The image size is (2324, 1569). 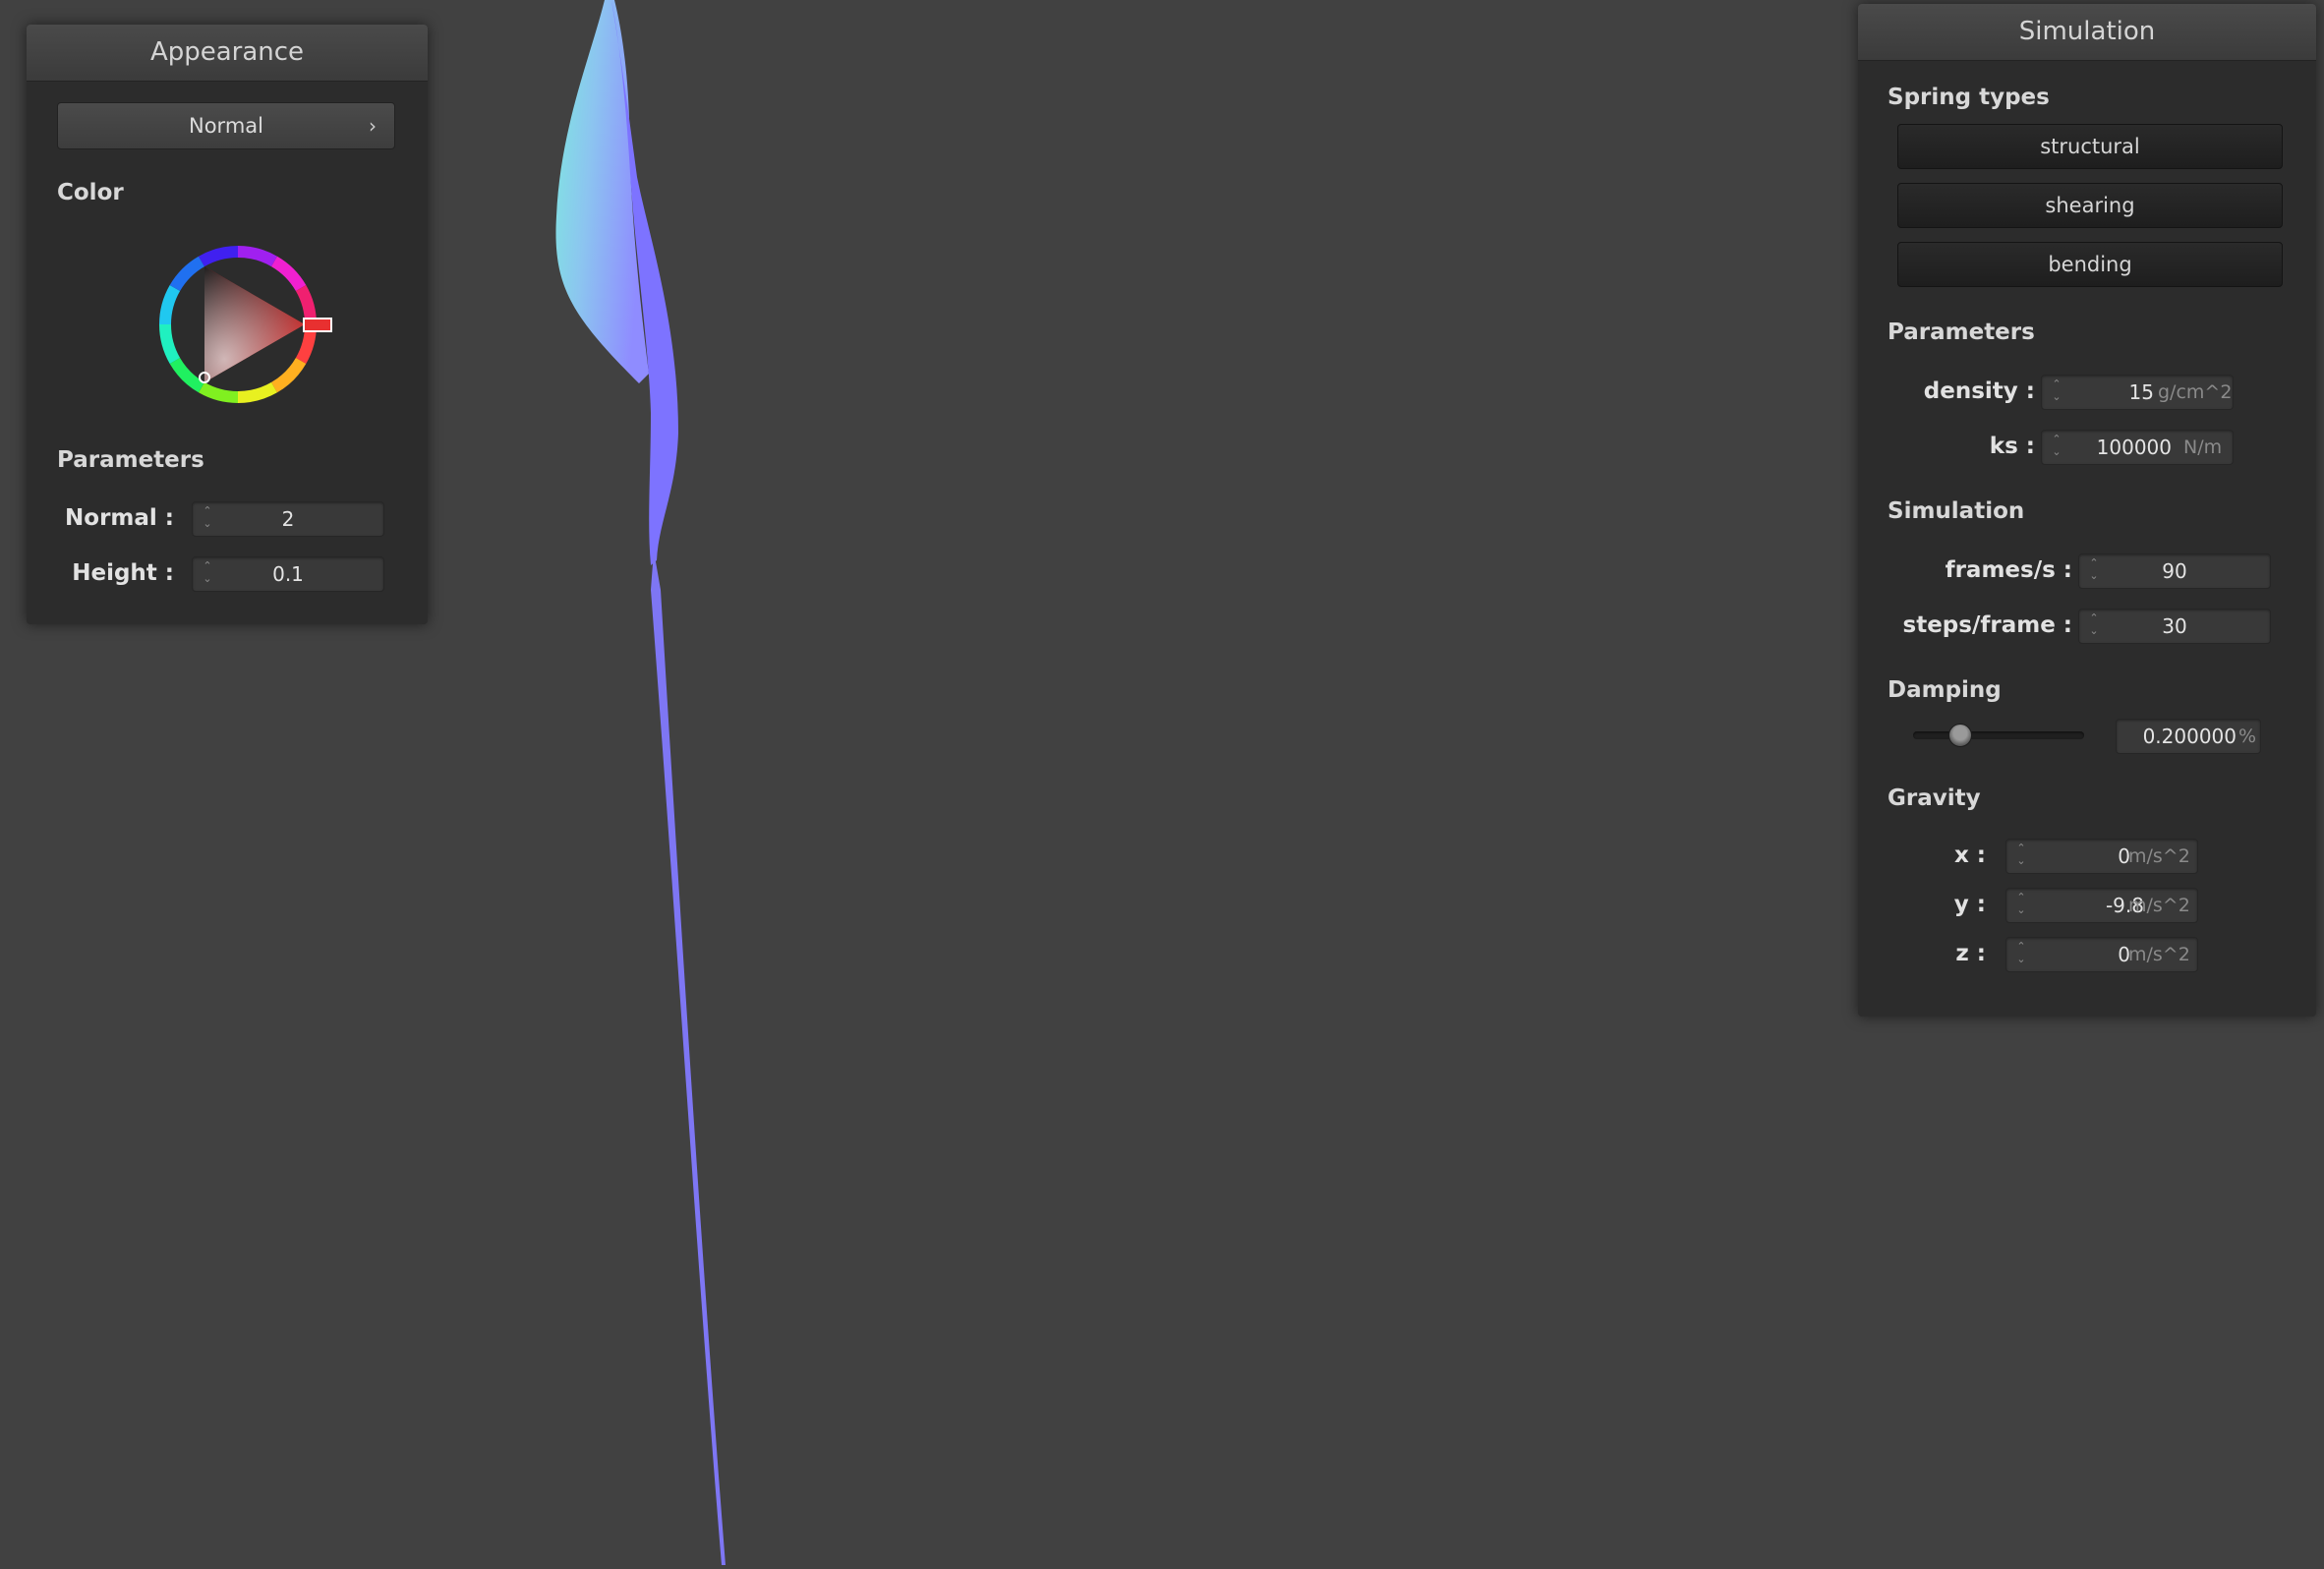 What do you see at coordinates (2159, 955) in the screenshot?
I see `gravity-z-unit: m/s^2` at bounding box center [2159, 955].